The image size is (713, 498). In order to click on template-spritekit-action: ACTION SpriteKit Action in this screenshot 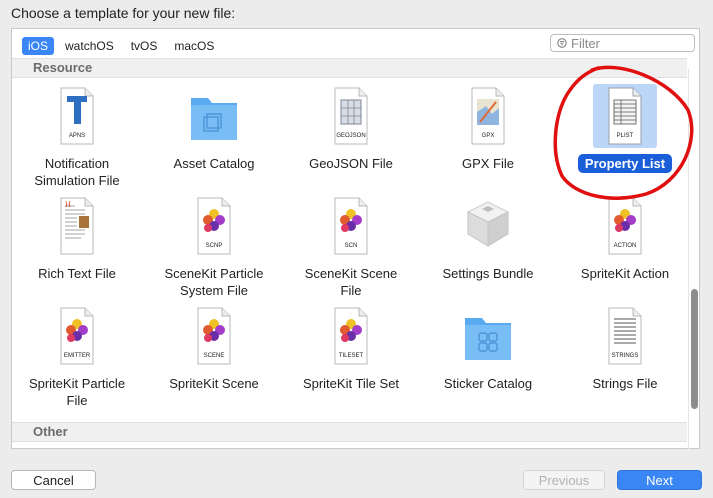, I will do `click(625, 241)`.